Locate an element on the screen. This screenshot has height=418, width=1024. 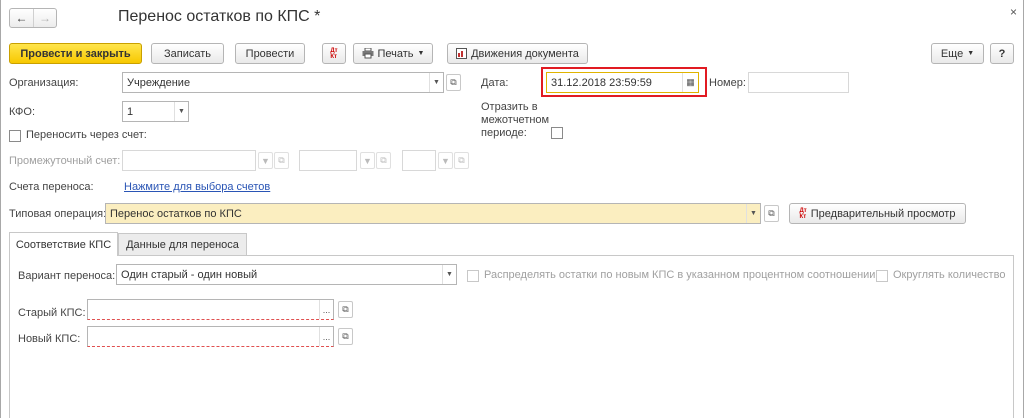
preview-button: Дт Кт Предварительный просмотр is located at coordinates (877, 213).